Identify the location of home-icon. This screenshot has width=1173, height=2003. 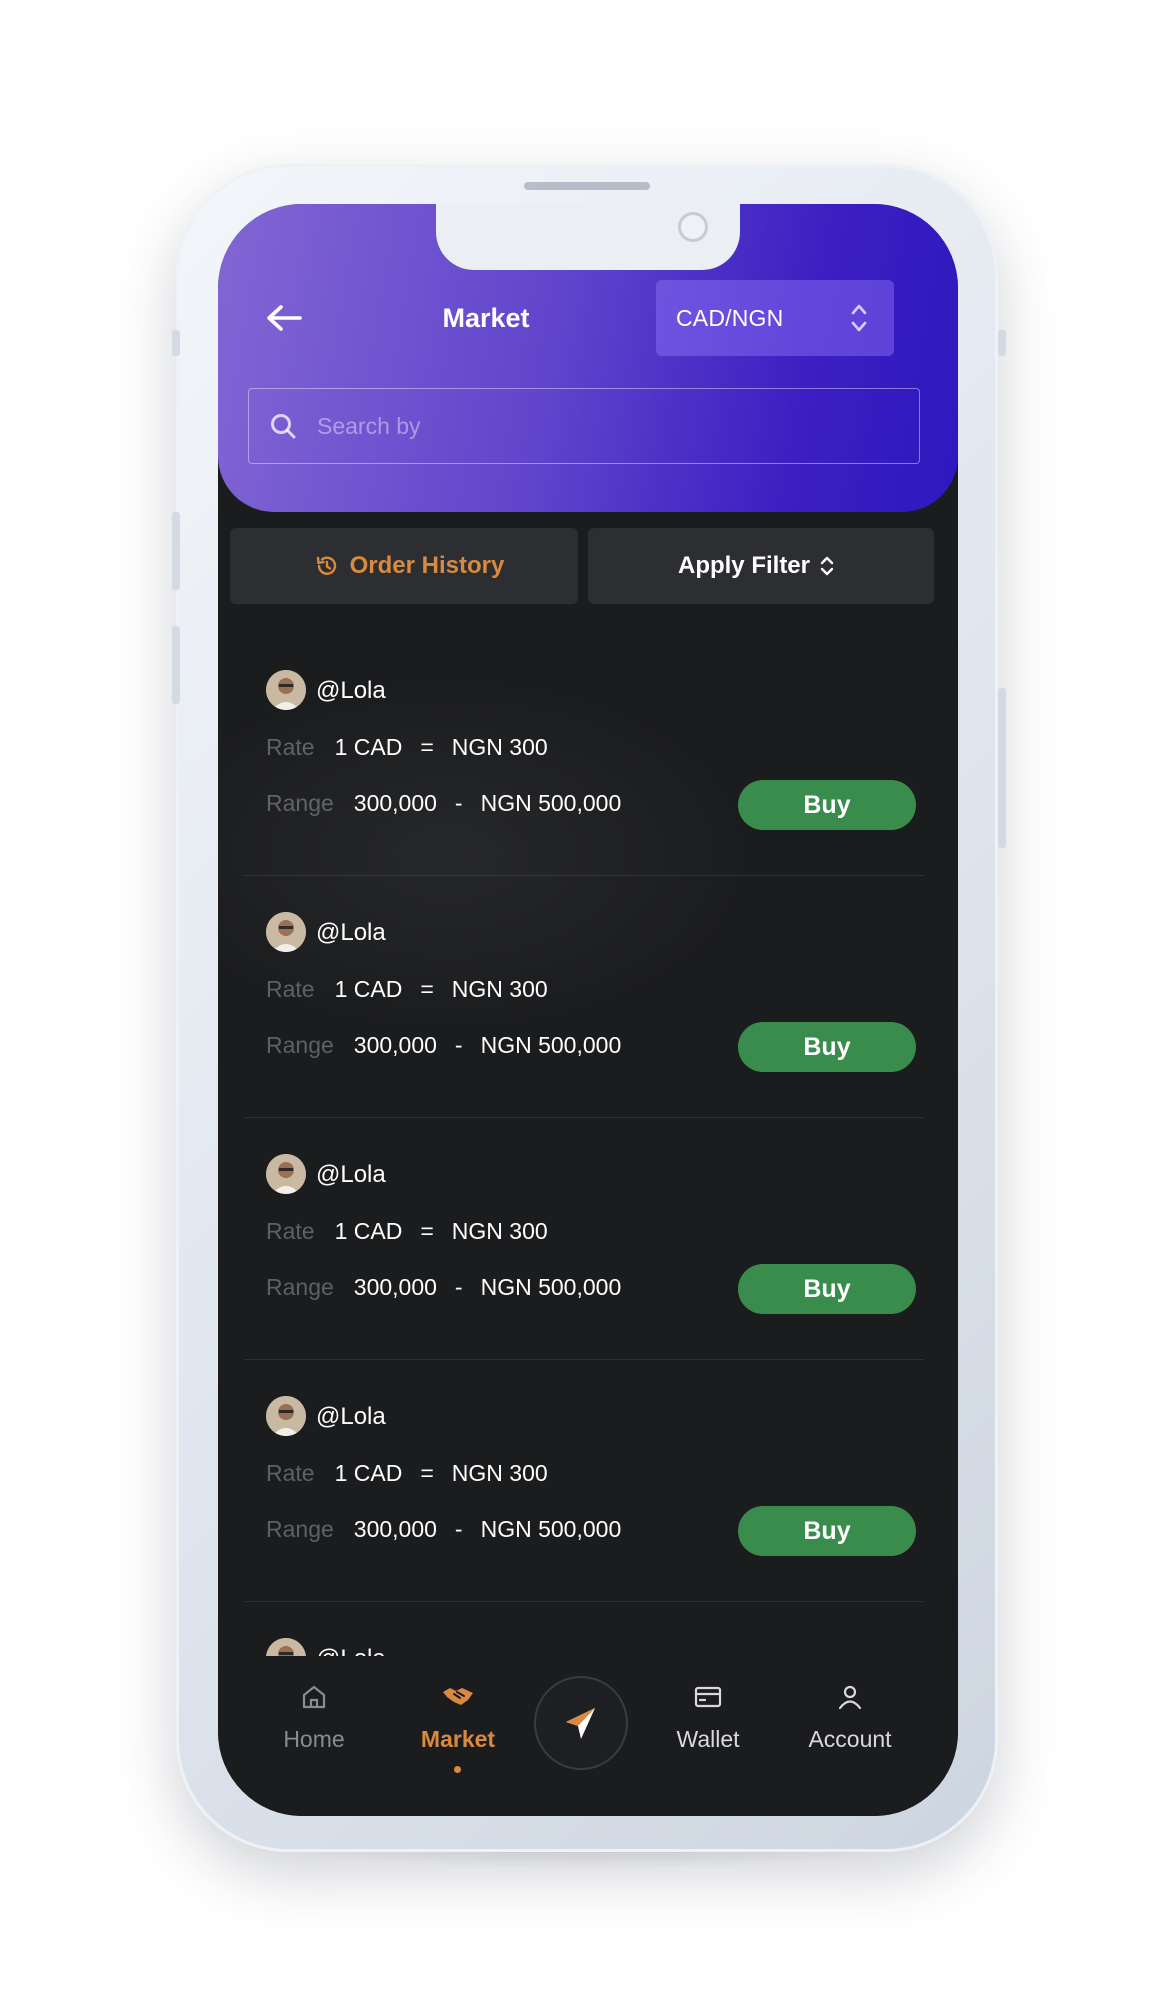
(314, 1697).